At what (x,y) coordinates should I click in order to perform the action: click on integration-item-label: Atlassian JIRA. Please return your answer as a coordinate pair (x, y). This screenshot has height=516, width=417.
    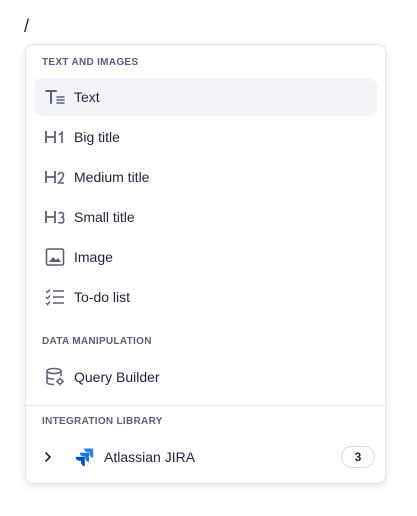
    Looking at the image, I should click on (150, 457).